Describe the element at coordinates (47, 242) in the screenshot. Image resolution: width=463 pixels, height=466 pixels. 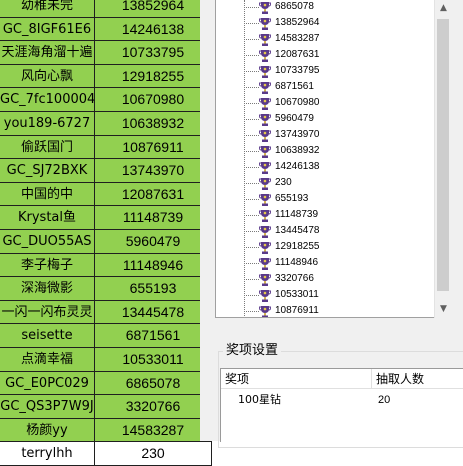
I see `participant-name-cell: GC_DUO55AS` at that location.